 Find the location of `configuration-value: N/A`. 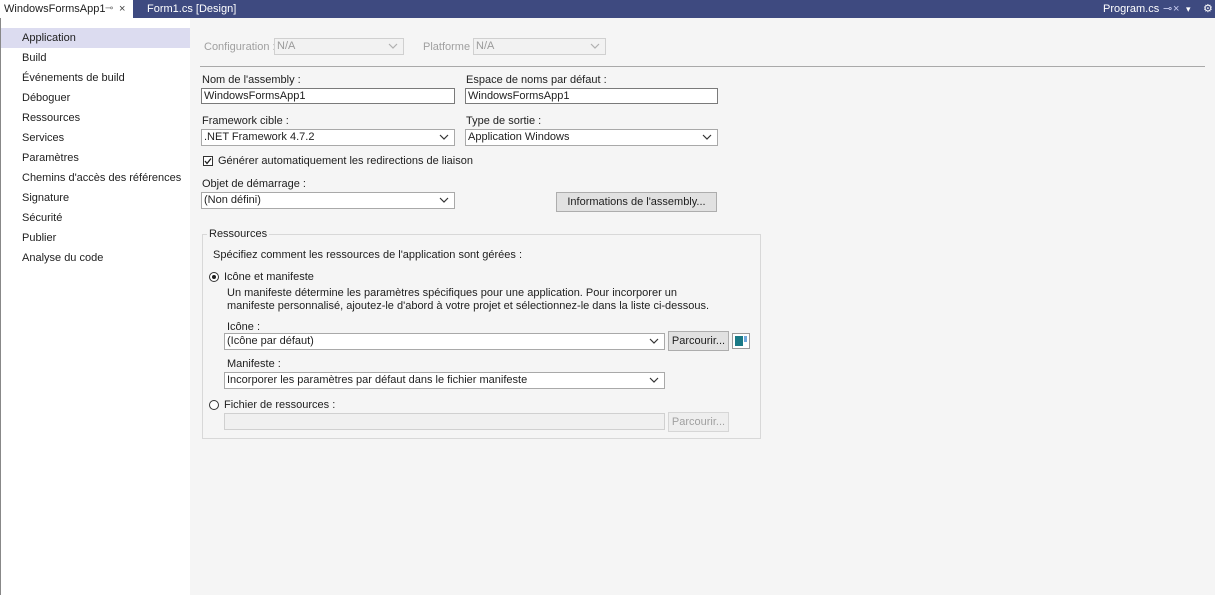

configuration-value: N/A is located at coordinates (286, 46).